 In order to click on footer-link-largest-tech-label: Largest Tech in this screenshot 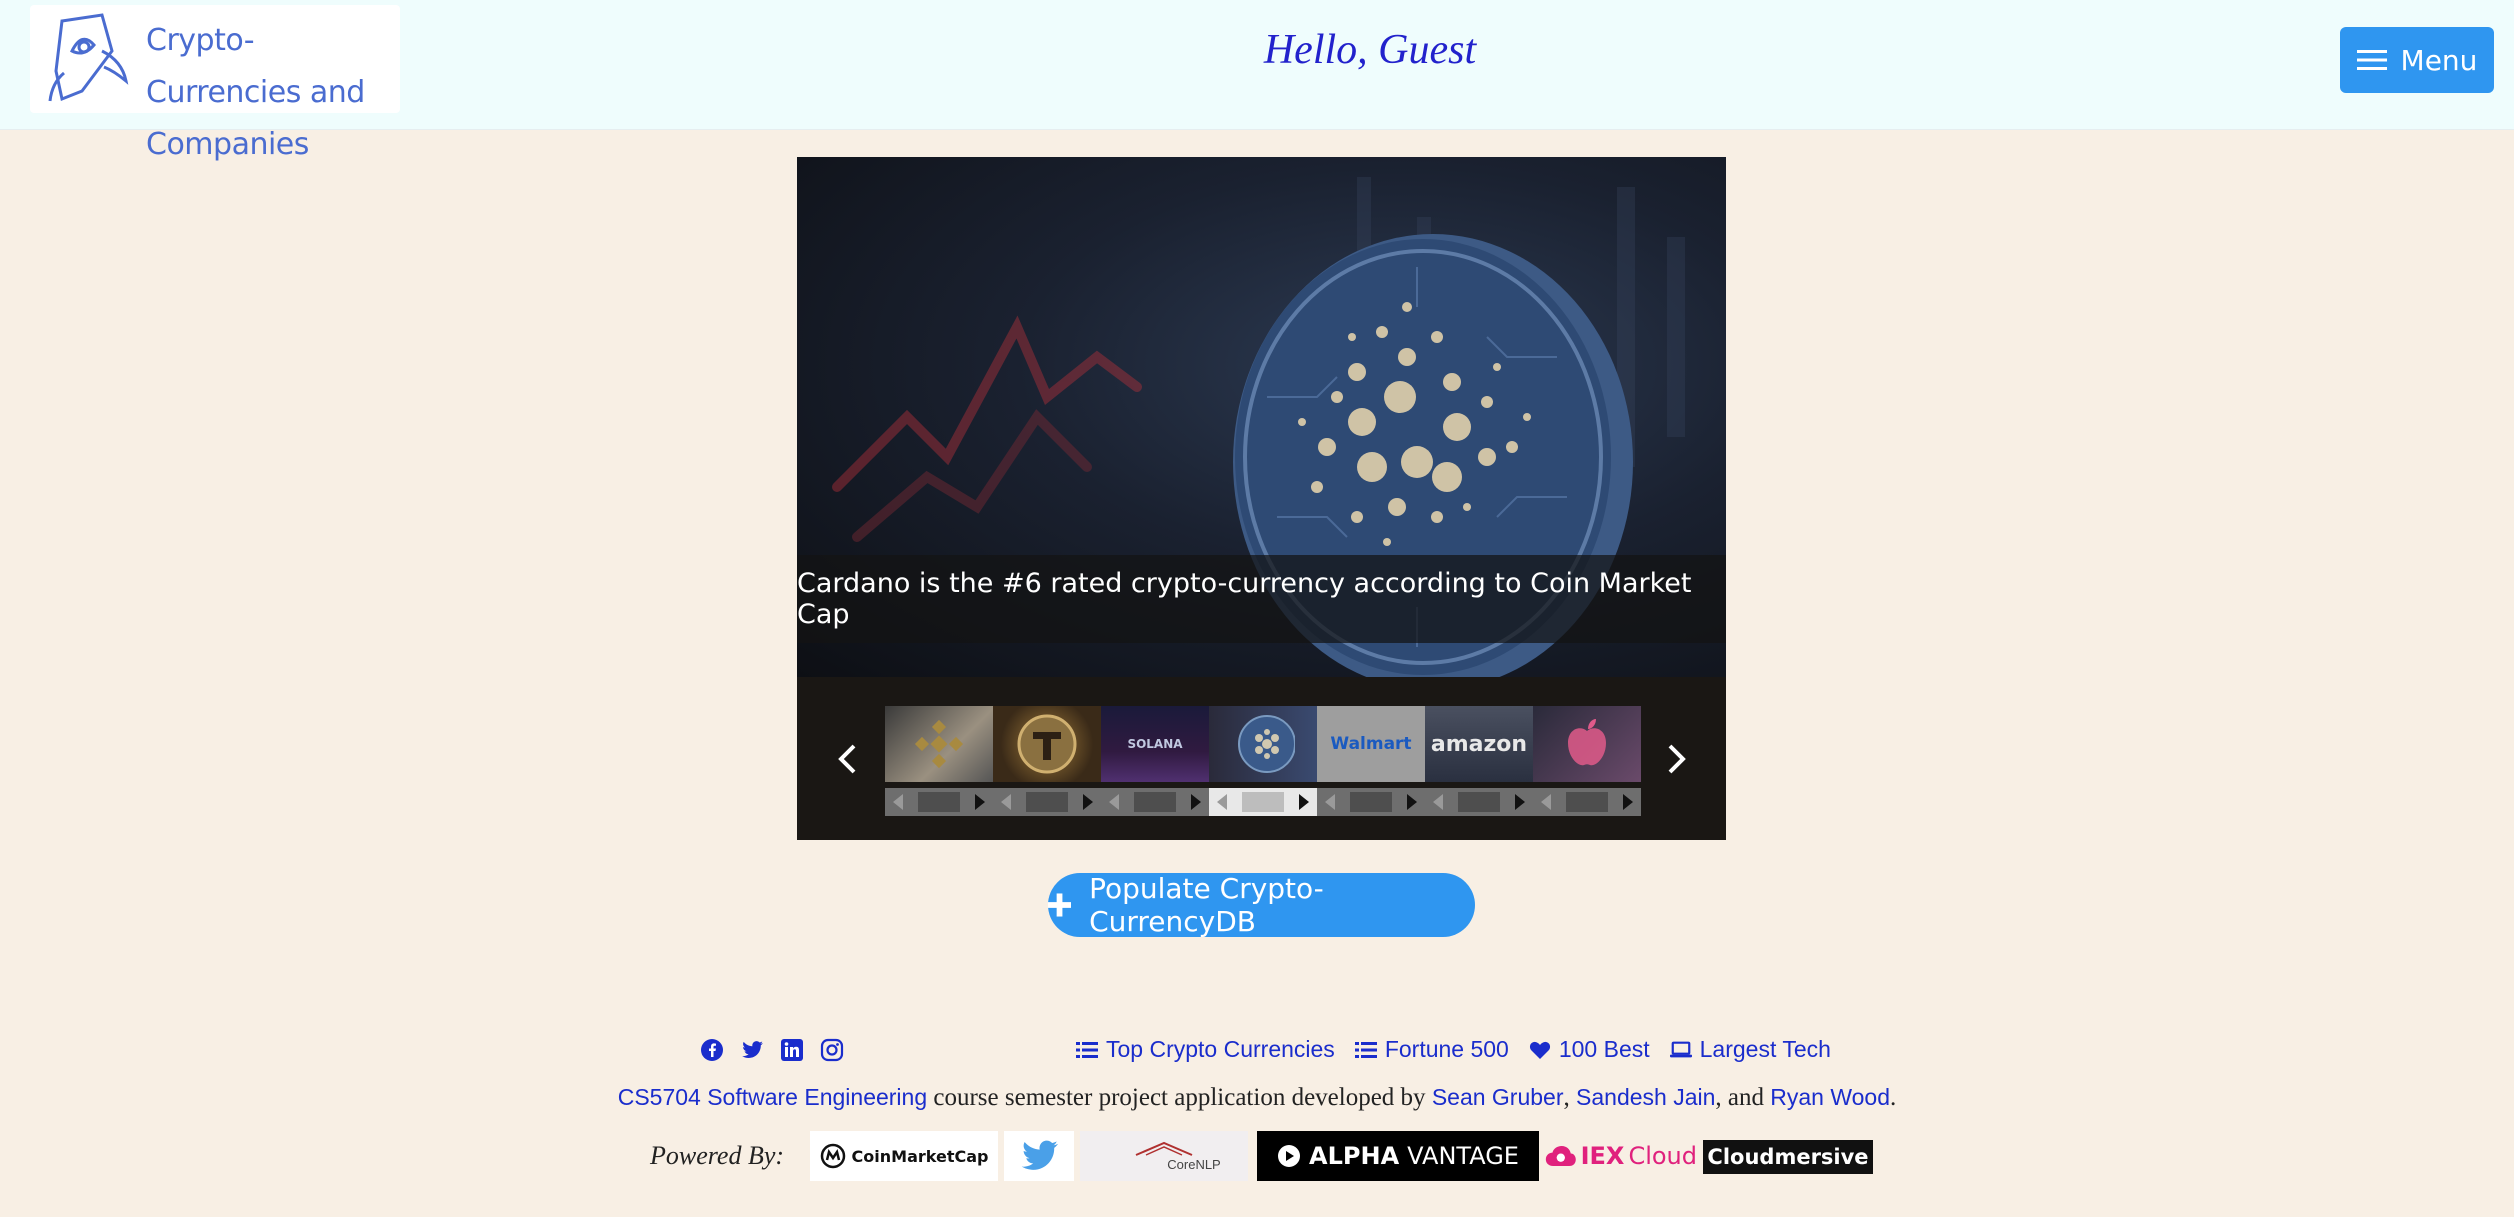, I will do `click(1765, 1049)`.